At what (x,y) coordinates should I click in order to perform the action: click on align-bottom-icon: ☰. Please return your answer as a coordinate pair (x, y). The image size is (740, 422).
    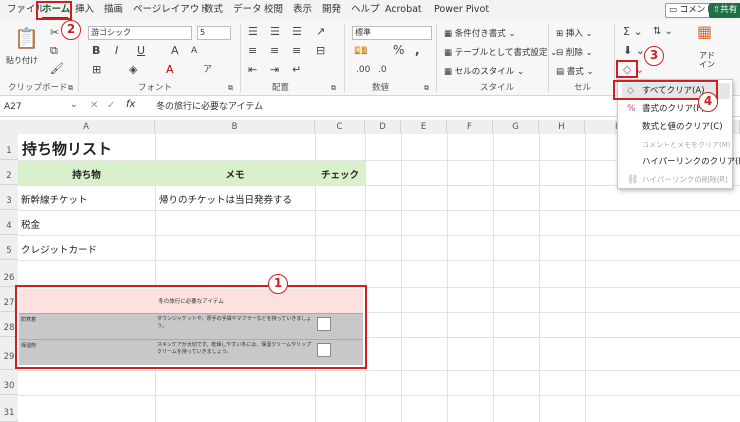
    Looking at the image, I should click on (297, 32).